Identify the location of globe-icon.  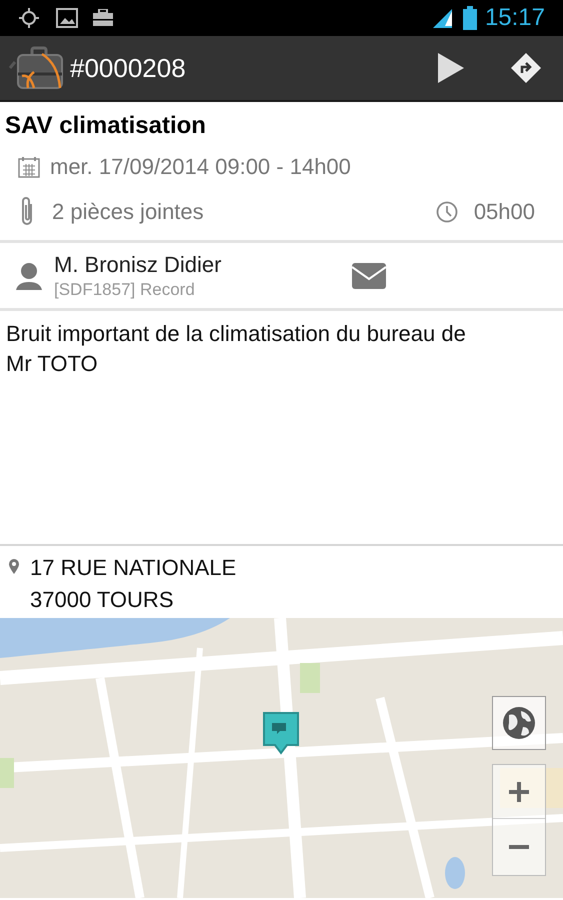
(519, 723).